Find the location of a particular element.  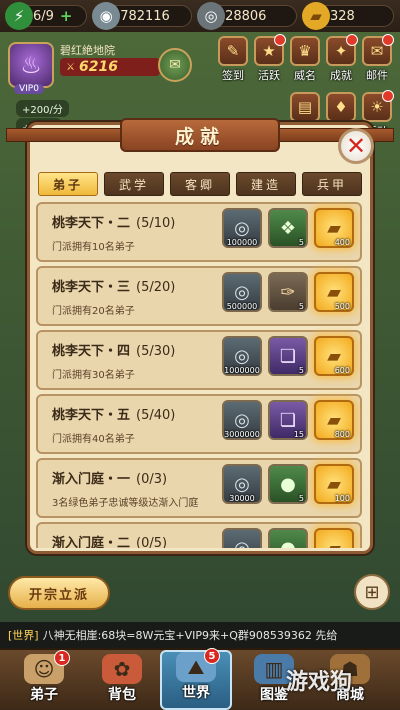

reward-coin-icon: ◎ 100000 is located at coordinates (242, 228).